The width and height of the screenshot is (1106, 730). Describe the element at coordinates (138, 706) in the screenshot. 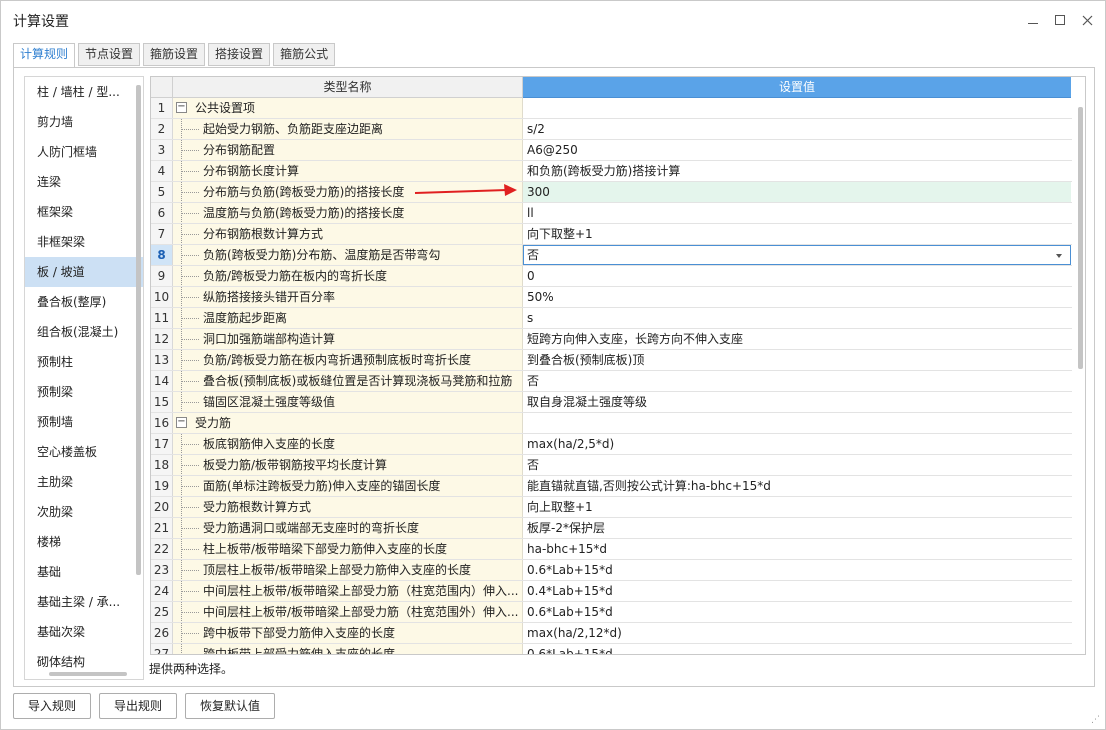

I see `export-rules-button: 导出规则` at that location.